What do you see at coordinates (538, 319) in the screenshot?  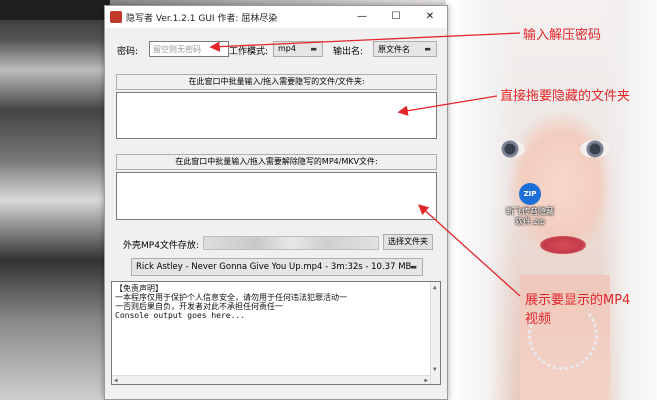 I see `annotation-mp4-line2: 视频` at bounding box center [538, 319].